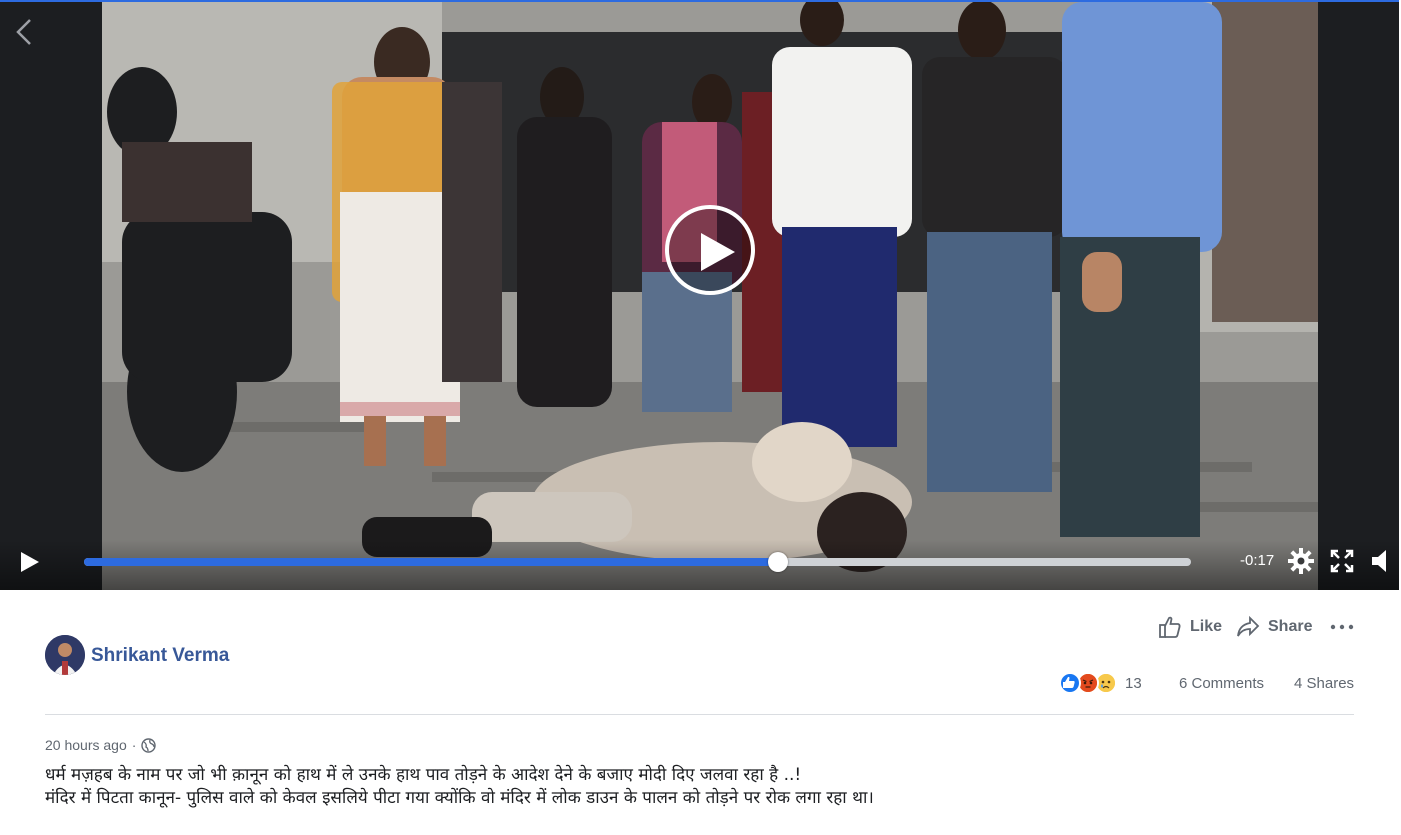 This screenshot has height=835, width=1401. Describe the element at coordinates (86, 745) in the screenshot. I see `post-timestamp: 20 hours ago` at that location.